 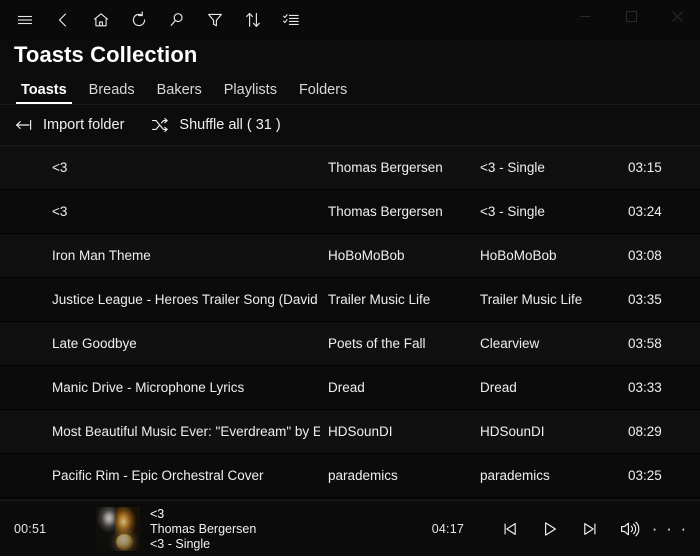 I want to click on track-duration: 03:24, so click(x=645, y=211).